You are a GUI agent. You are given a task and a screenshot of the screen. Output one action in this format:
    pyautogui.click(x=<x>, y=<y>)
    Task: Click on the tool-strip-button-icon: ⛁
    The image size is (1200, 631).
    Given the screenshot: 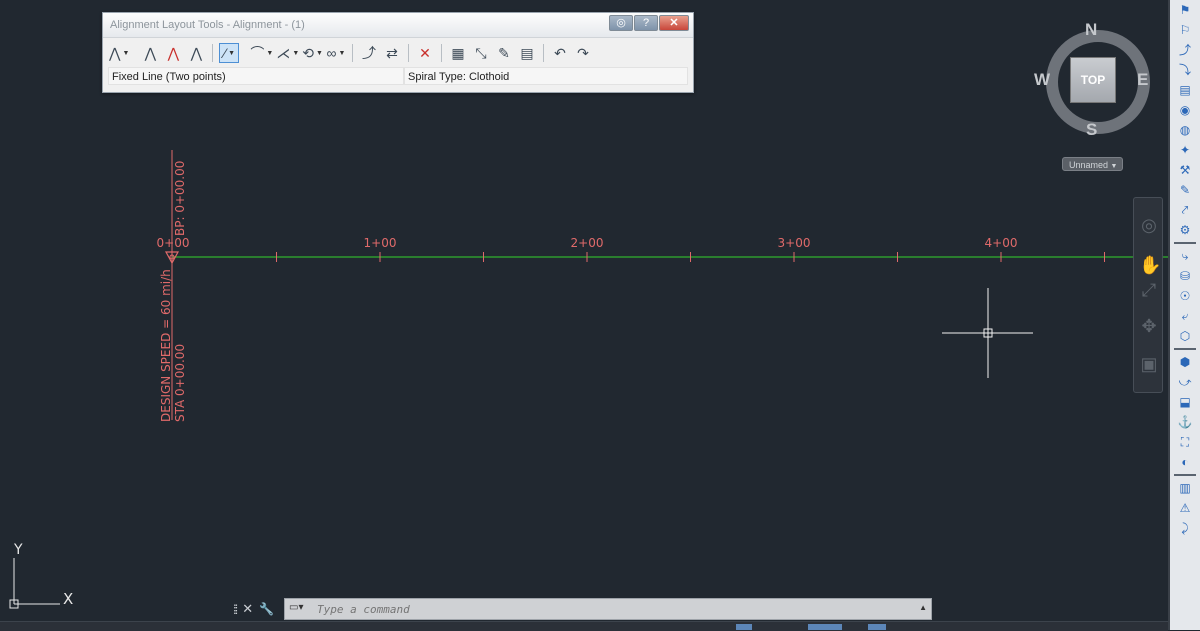 What is the action you would take?
    pyautogui.click(x=1185, y=276)
    